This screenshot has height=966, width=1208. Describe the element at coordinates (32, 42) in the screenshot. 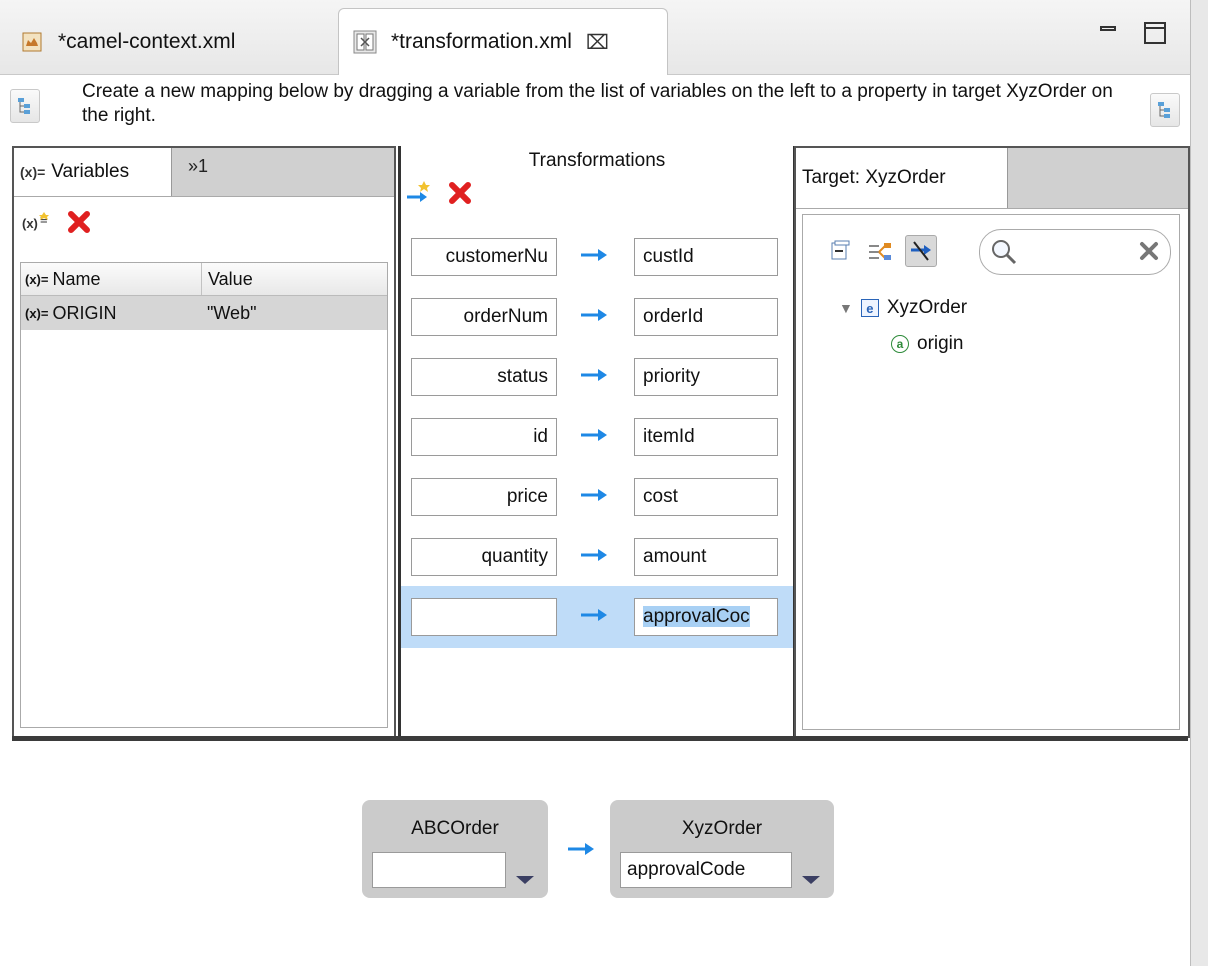

I see `camel-file-icon` at that location.